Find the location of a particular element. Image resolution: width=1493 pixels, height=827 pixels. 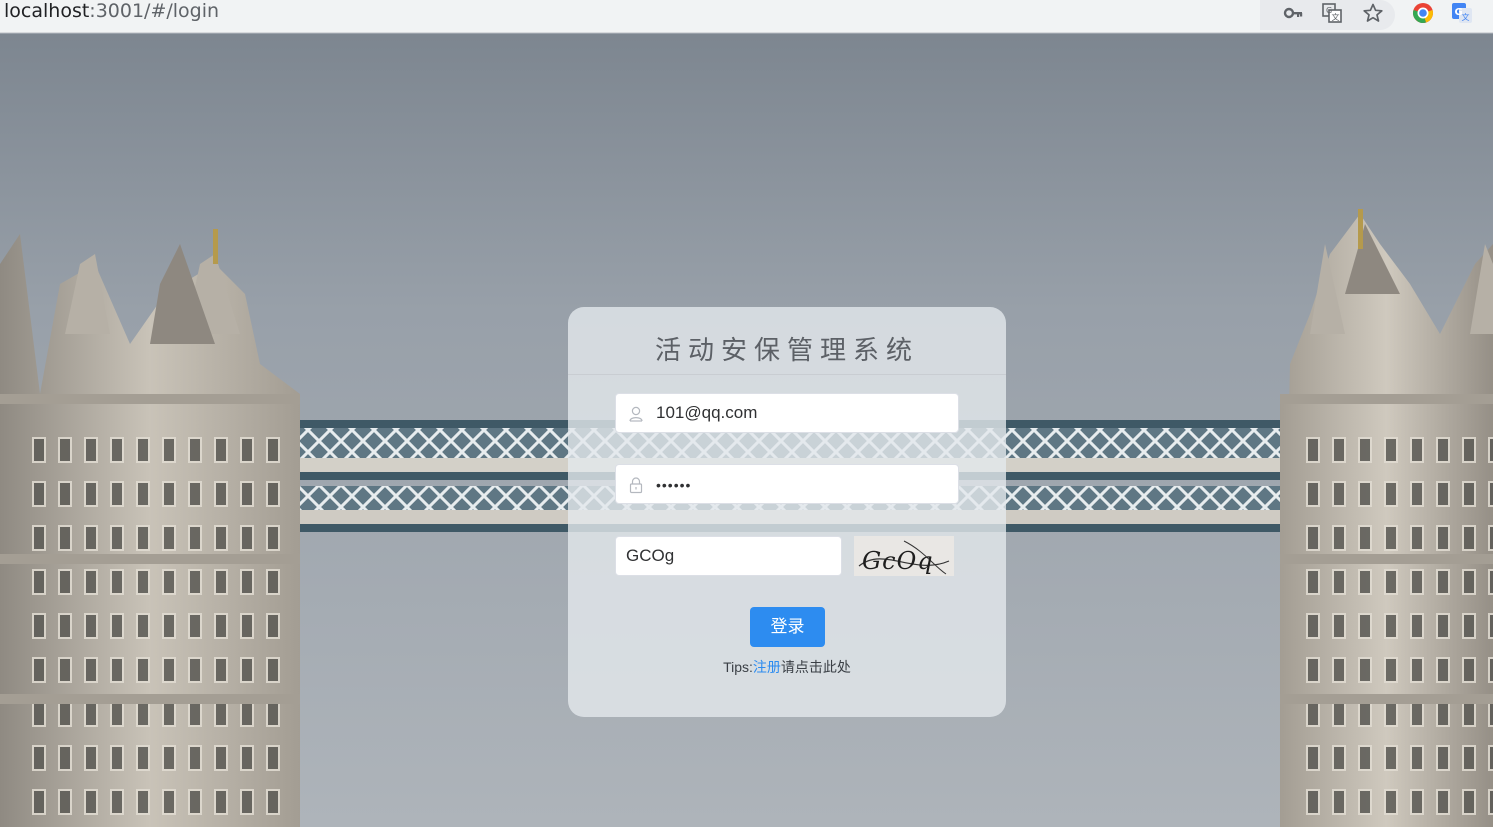

tips-suffix: 请点击此处 is located at coordinates (815, 667).